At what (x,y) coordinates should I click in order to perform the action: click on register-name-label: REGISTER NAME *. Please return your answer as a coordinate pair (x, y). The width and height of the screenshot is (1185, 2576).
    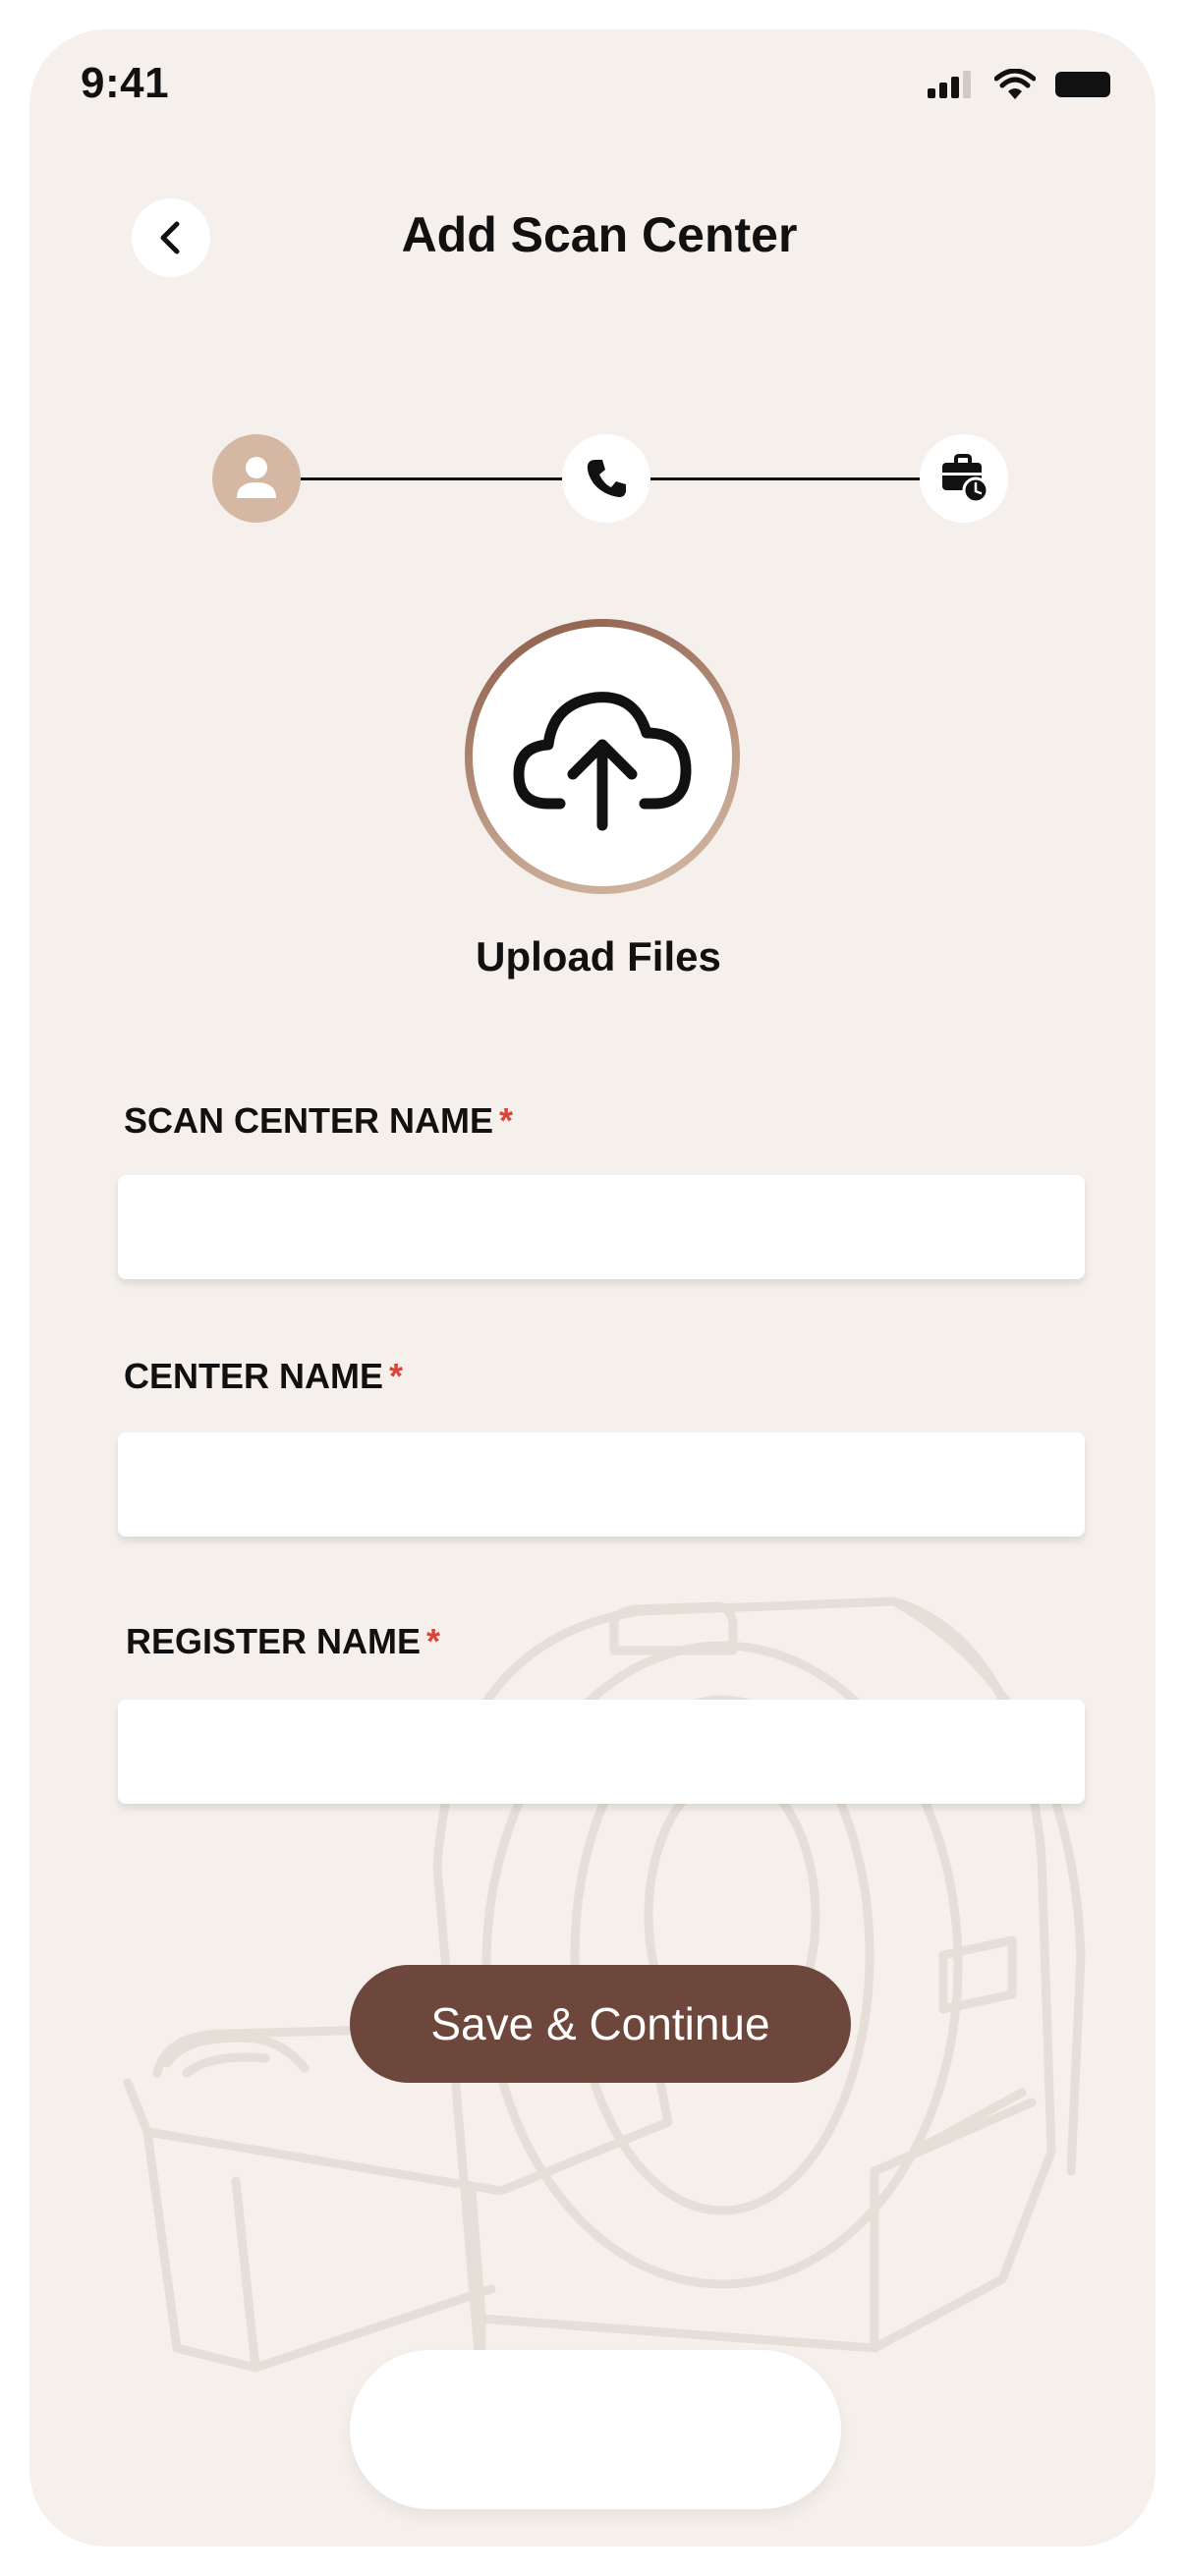
    Looking at the image, I should click on (283, 1641).